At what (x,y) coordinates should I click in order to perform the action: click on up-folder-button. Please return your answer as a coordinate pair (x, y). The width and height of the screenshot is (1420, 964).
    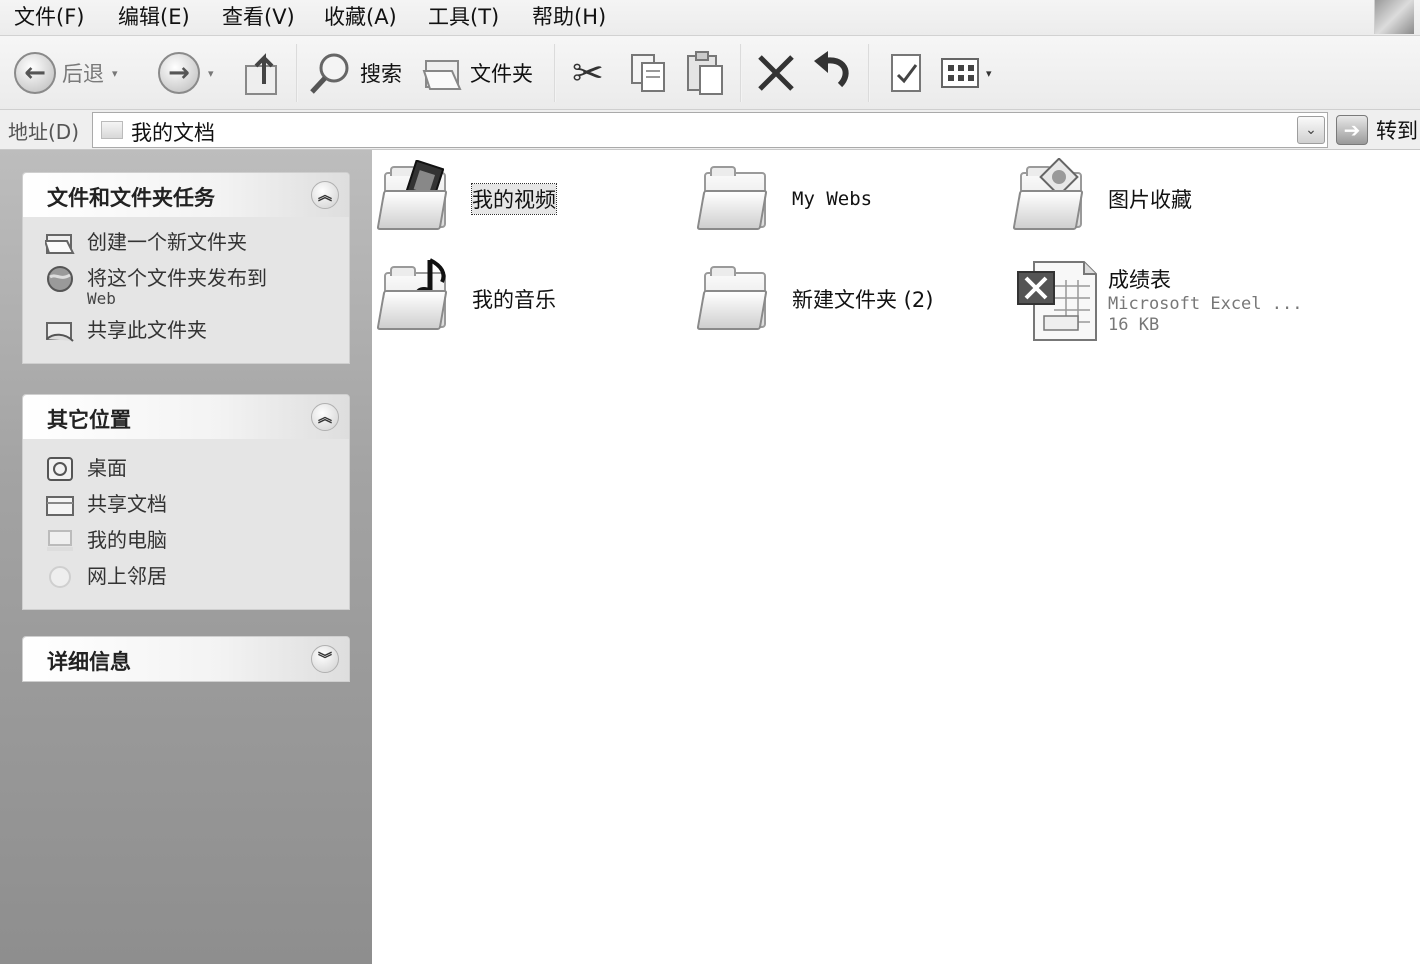
    Looking at the image, I should click on (264, 73).